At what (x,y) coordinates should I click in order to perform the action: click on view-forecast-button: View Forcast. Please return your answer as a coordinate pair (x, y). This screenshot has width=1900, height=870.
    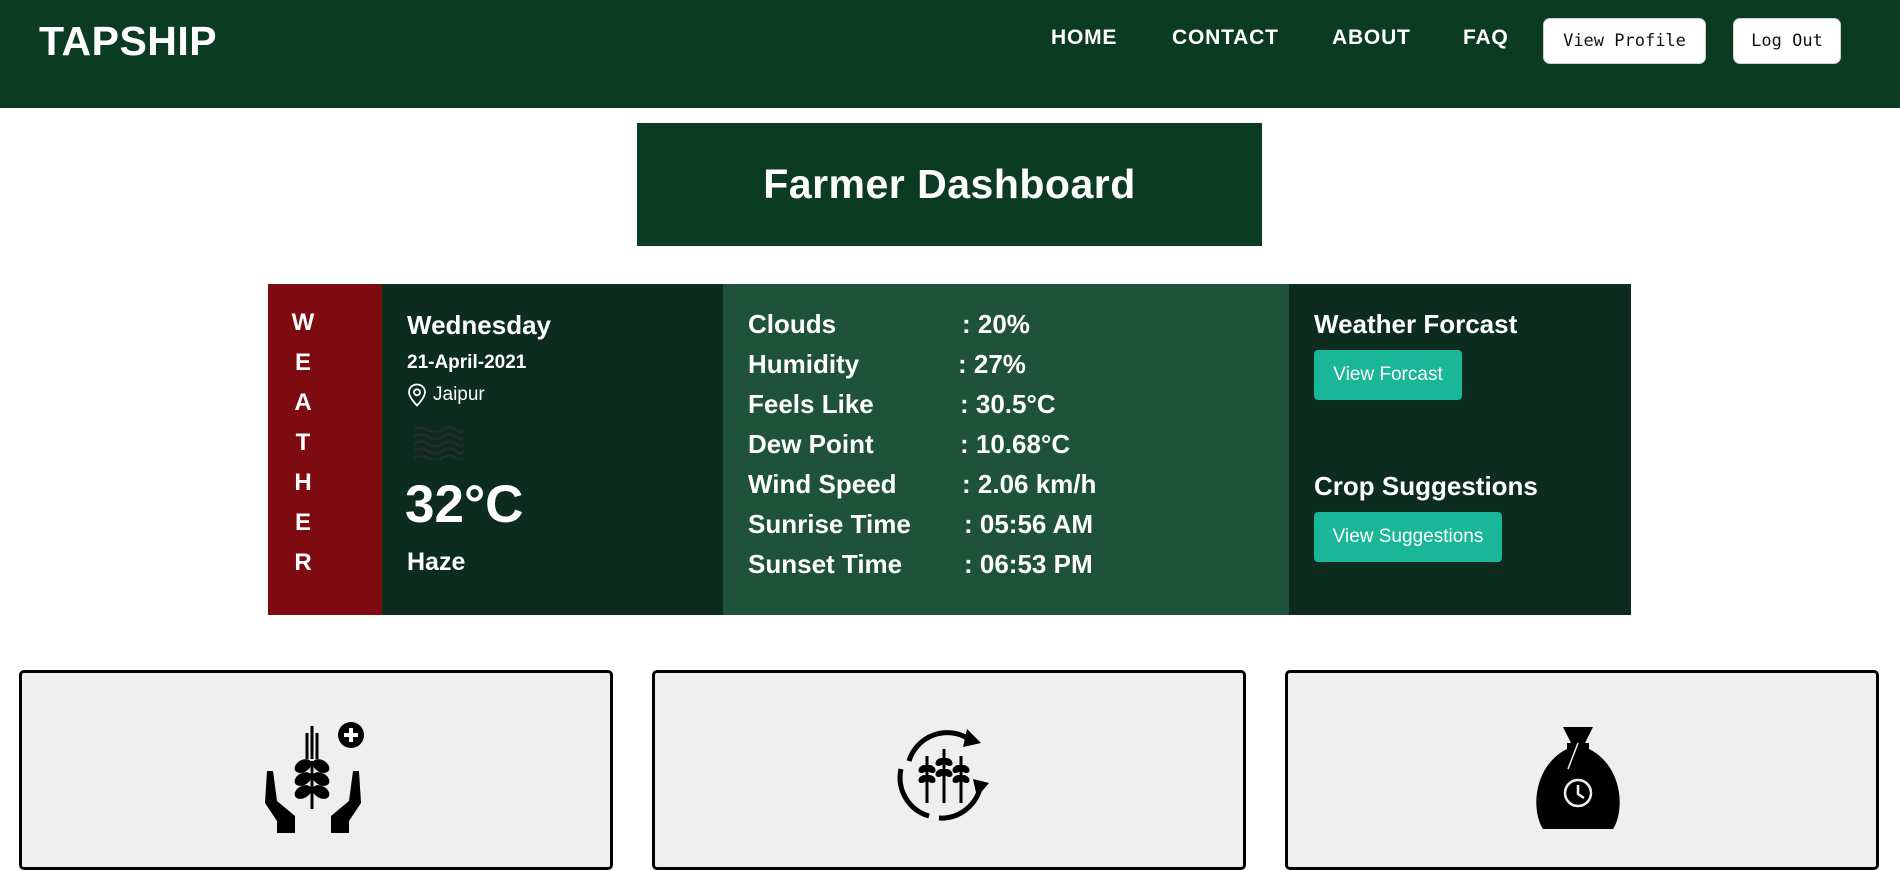
    Looking at the image, I should click on (1388, 375).